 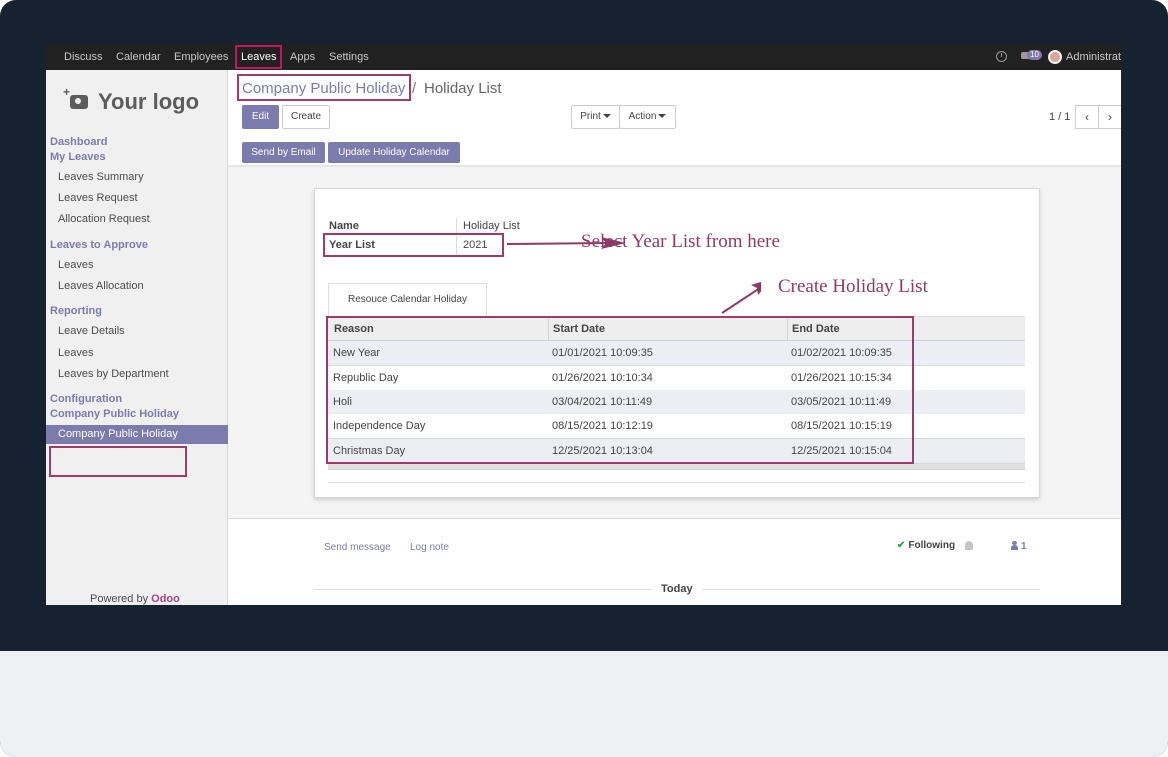 I want to click on powered-prefix: Powered by, so click(x=119, y=599).